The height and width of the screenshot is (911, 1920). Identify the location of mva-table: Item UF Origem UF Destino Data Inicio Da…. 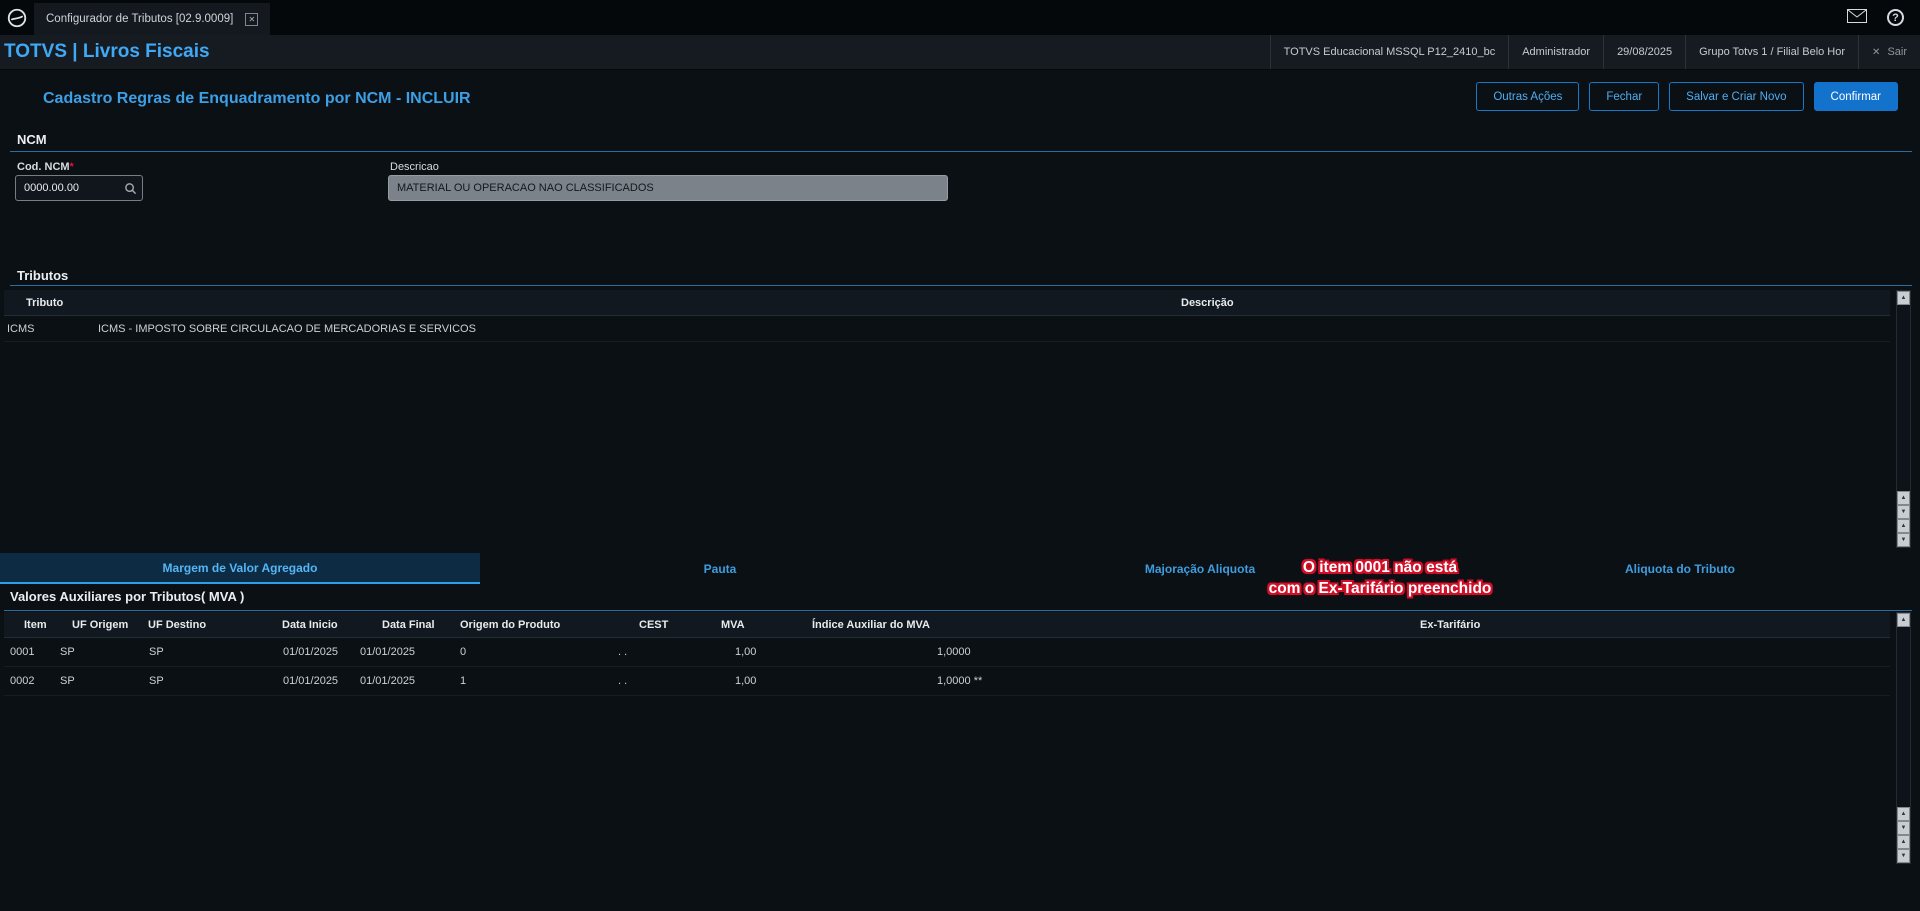
(947, 654).